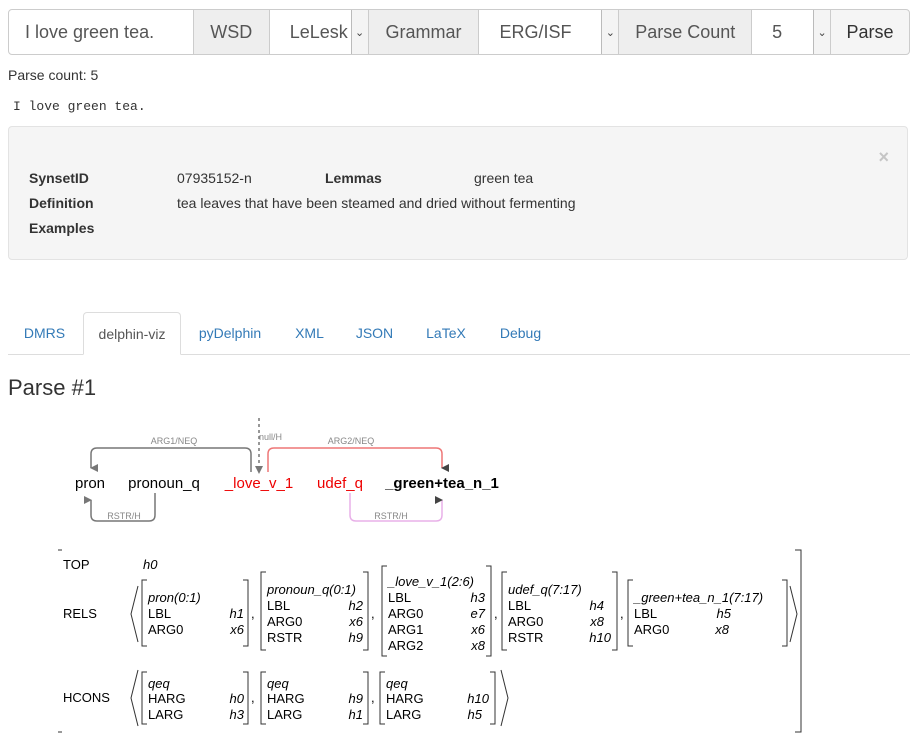  Describe the element at coordinates (195, 613) in the screenshot. I see `rel-pron: pron(0:1) LBL h1 ARG0 x6` at that location.